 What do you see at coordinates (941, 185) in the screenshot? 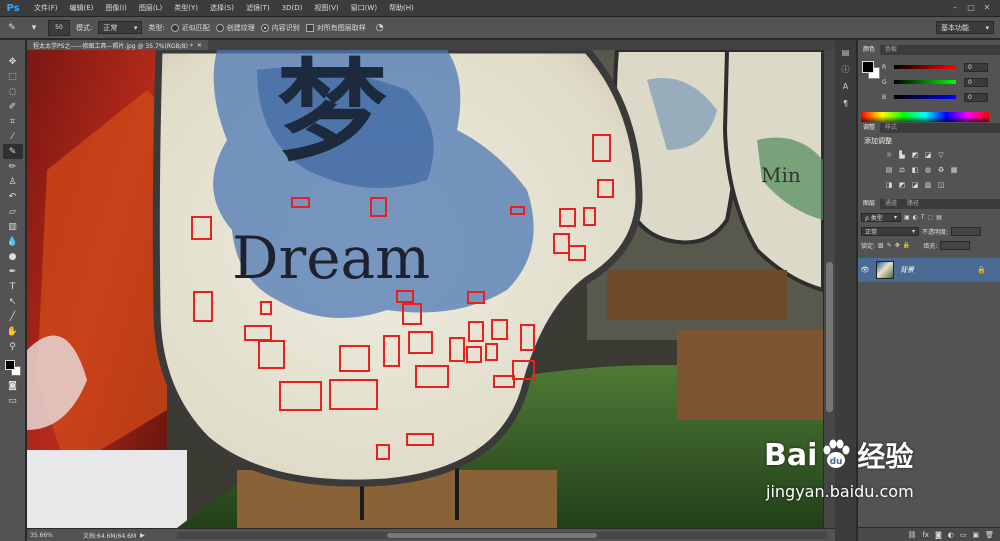
I see `selective-color-icon: ◫` at bounding box center [941, 185].